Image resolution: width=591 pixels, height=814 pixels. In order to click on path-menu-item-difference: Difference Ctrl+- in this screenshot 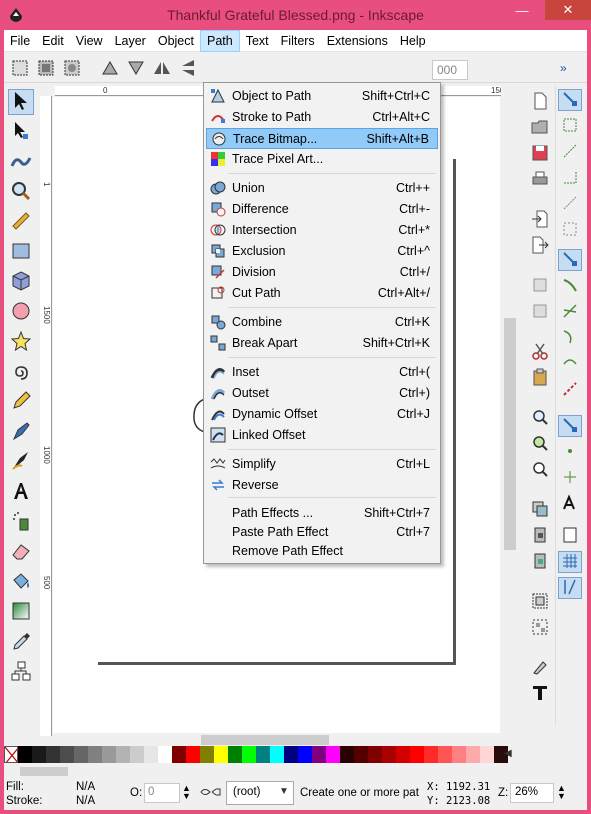, I will do `click(322, 209)`.